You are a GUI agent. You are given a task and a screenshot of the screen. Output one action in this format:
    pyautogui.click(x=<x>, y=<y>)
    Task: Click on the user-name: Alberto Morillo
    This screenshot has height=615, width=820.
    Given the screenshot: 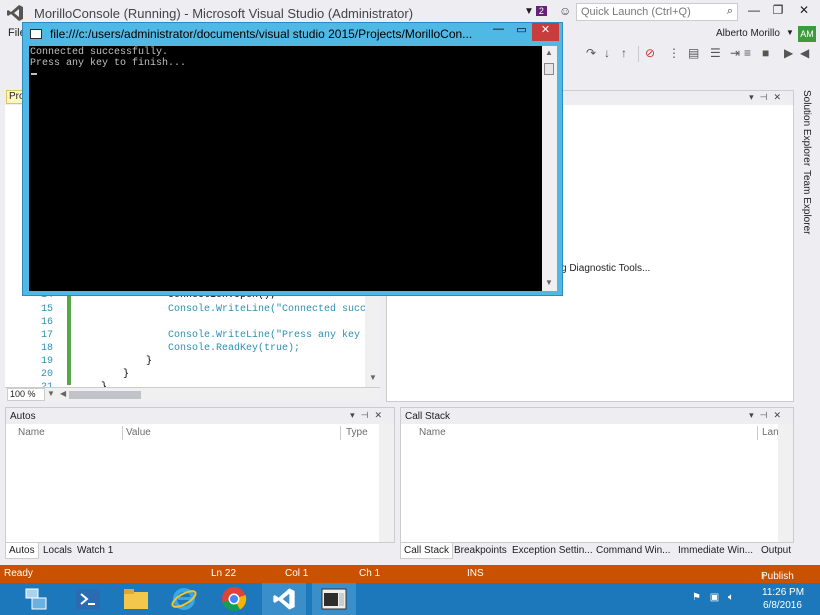 What is the action you would take?
    pyautogui.click(x=748, y=33)
    